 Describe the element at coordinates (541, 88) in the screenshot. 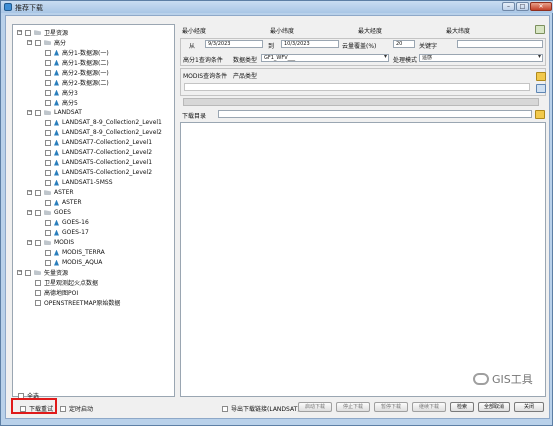

I see `search-icon` at that location.